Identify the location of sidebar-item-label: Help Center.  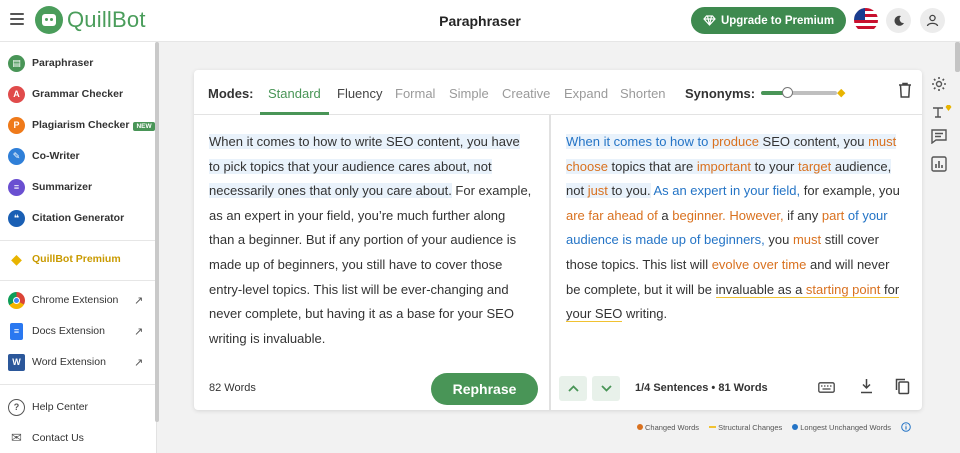
(60, 407).